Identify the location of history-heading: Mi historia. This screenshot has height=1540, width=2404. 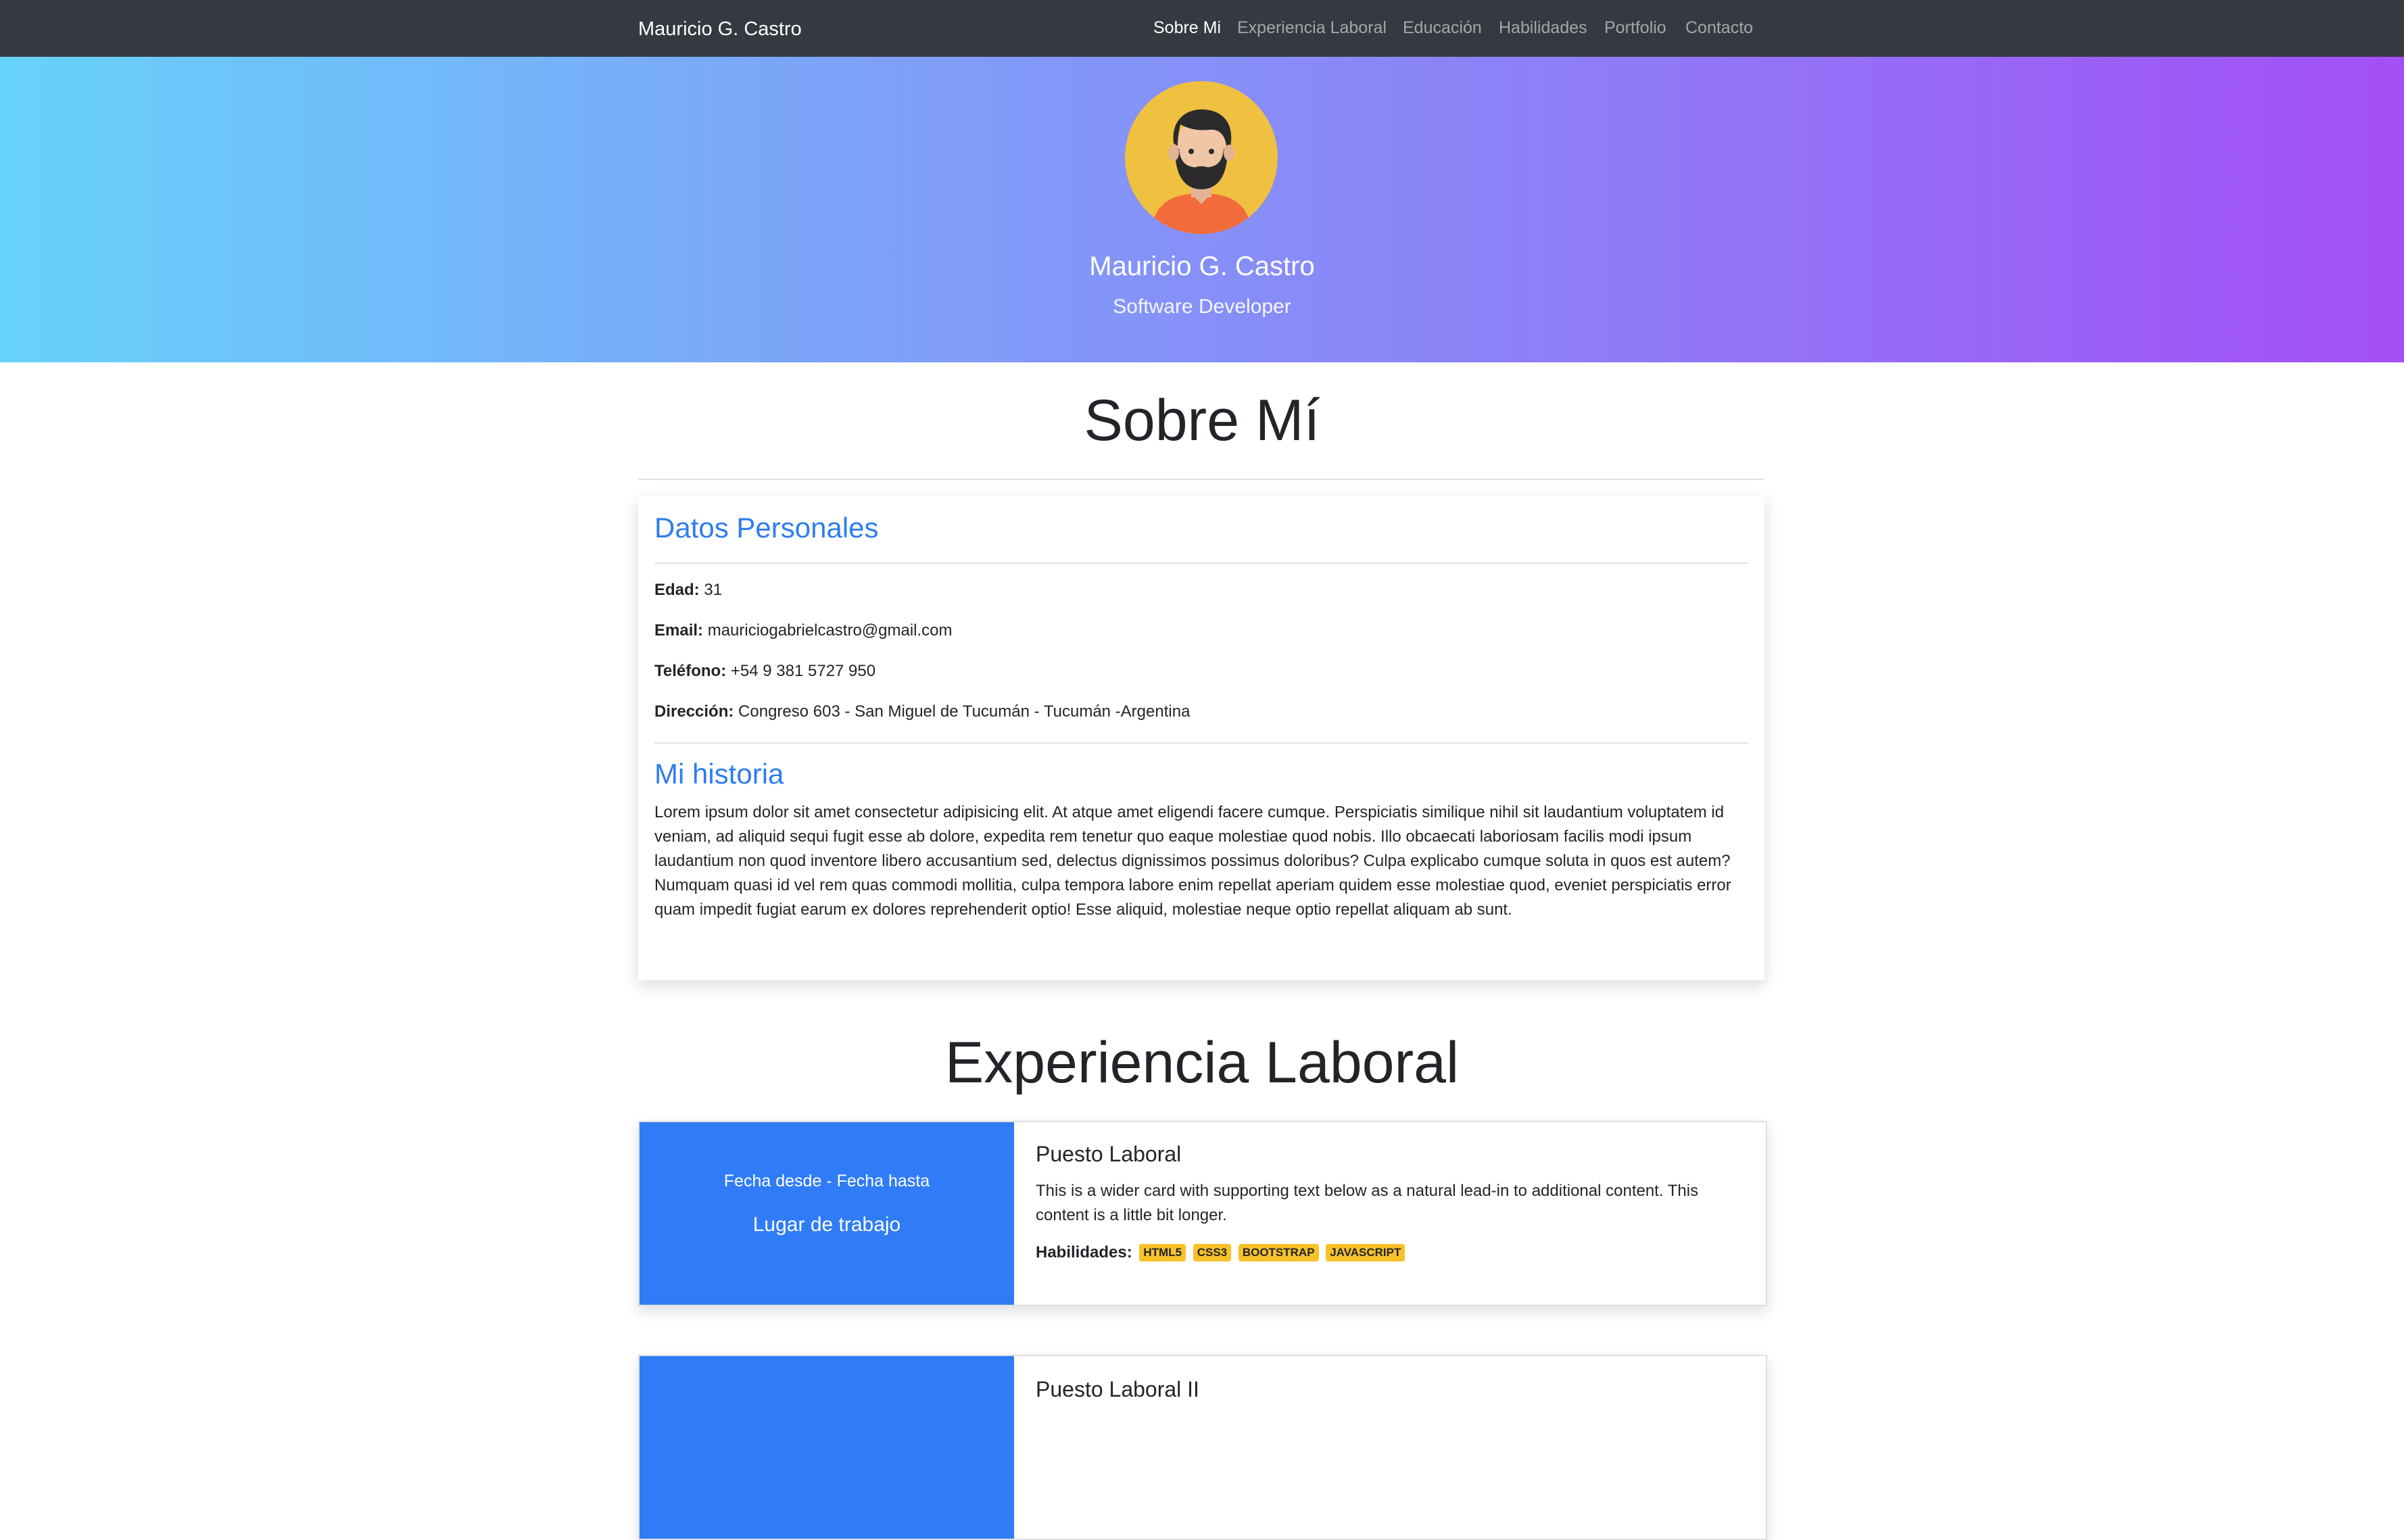
(719, 774).